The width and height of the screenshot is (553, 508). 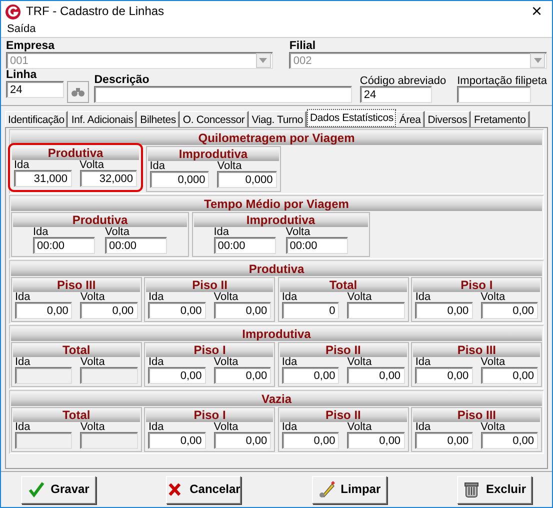 I want to click on tab: Viag. Turno, so click(x=278, y=119).